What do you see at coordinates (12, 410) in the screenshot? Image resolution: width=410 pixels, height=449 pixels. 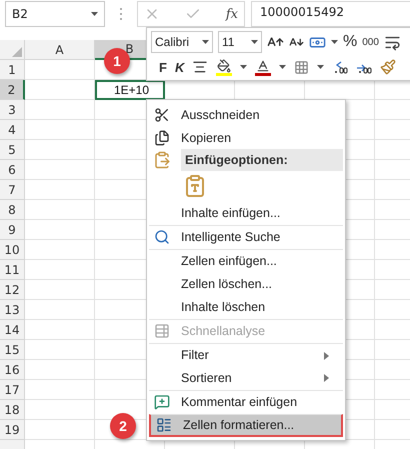 I see `row-header: 18` at bounding box center [12, 410].